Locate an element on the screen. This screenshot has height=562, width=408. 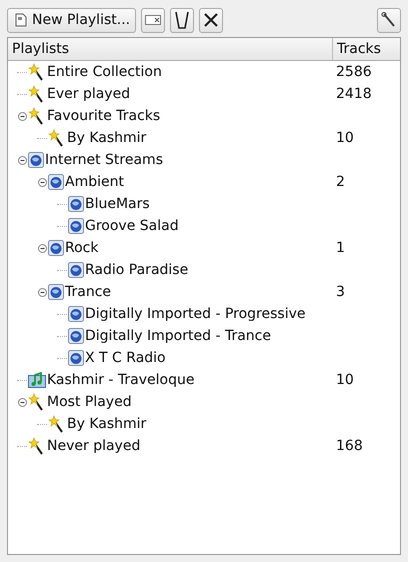
playlist-name: Ever played is located at coordinates (88, 94).